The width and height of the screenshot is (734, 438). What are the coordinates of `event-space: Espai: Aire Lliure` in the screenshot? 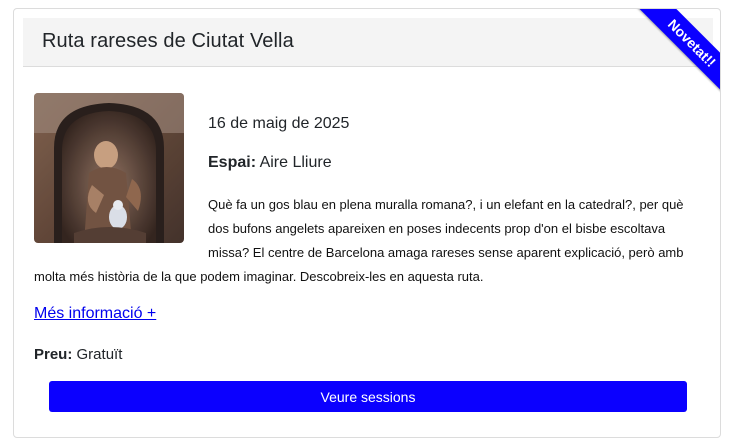 It's located at (270, 163).